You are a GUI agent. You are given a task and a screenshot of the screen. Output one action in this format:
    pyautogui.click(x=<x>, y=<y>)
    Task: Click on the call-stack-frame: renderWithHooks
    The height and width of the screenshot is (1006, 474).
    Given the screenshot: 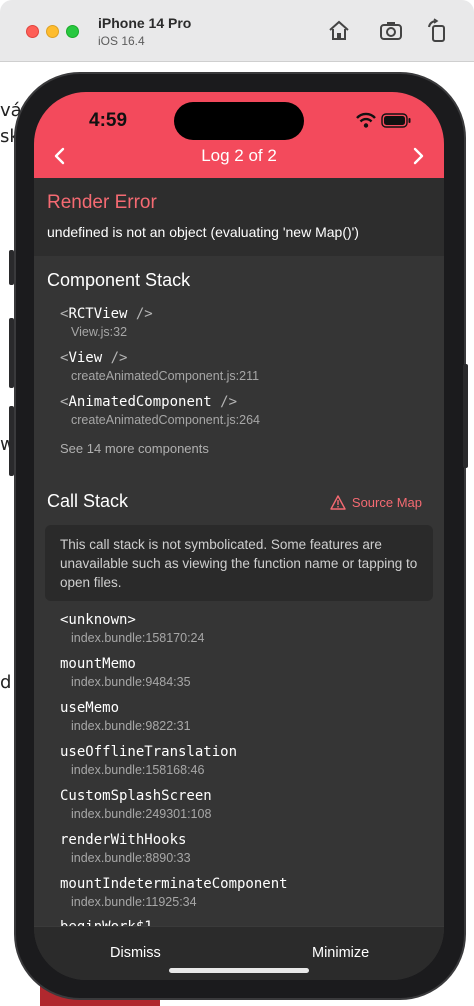 What is the action you would take?
    pyautogui.click(x=123, y=840)
    